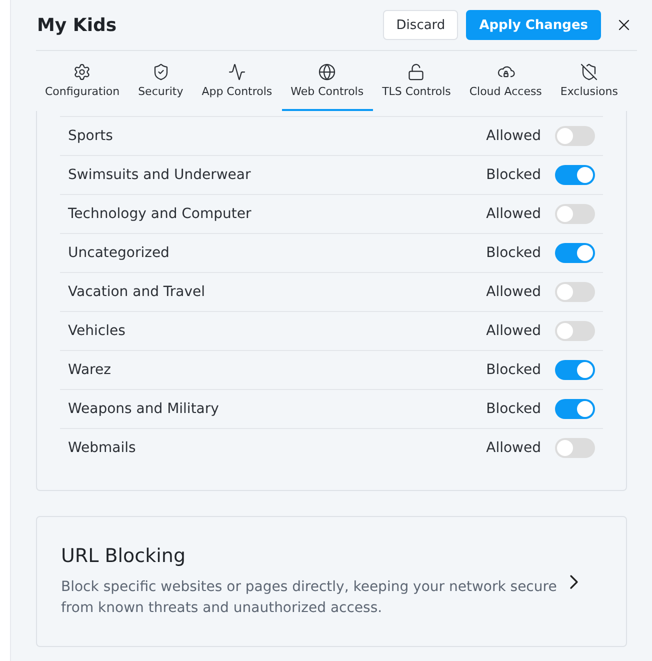 The image size is (652, 661). What do you see at coordinates (90, 370) in the screenshot?
I see `category-name: Warez` at bounding box center [90, 370].